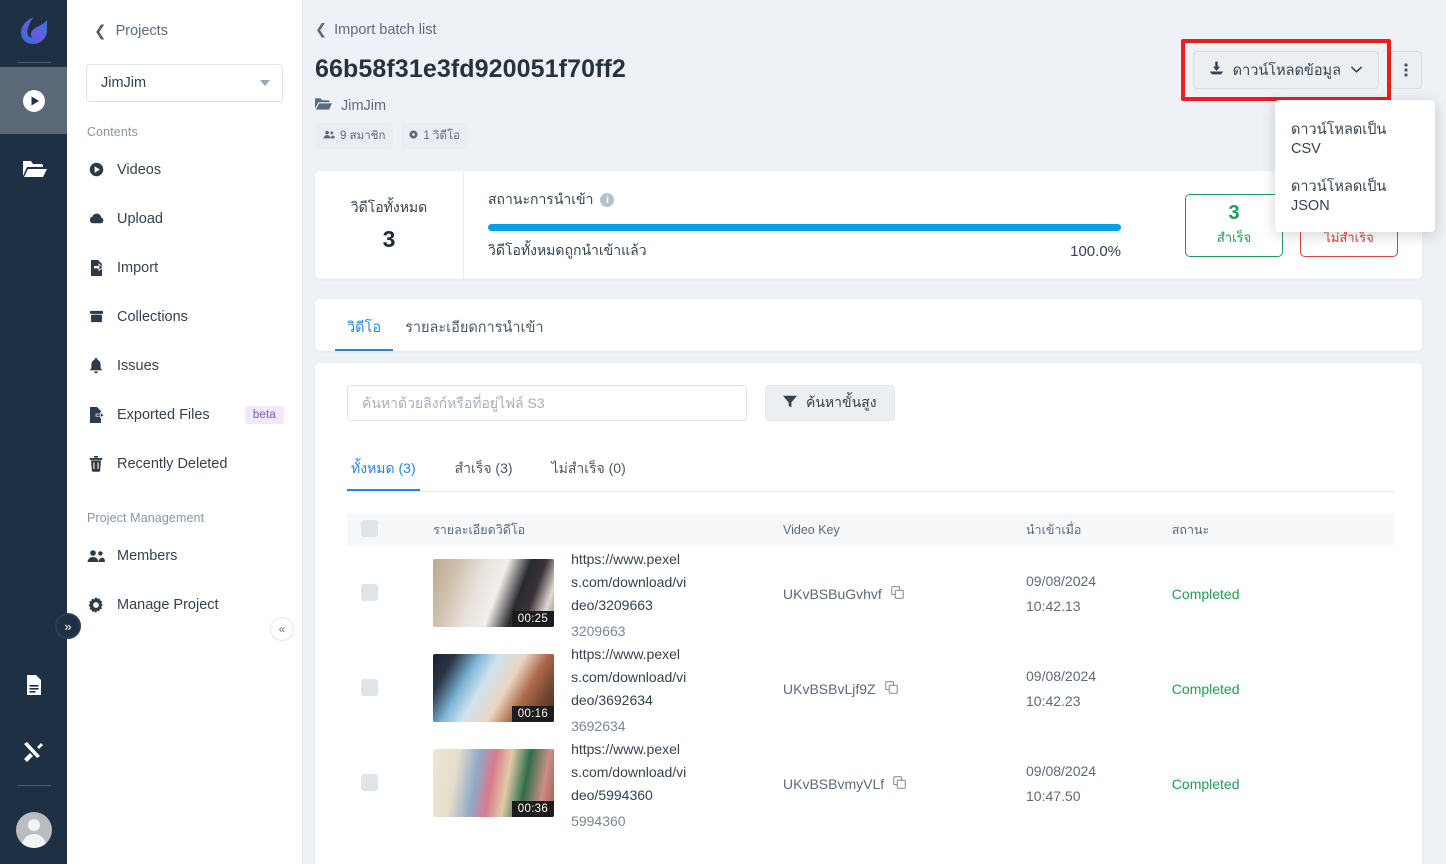 This screenshot has width=1446, height=864. I want to click on sidebar-item-recently-deleted: Recently Deleted, so click(184, 463).